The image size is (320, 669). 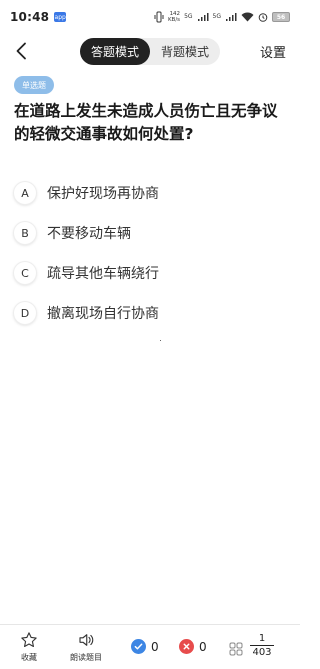 I want to click on battery-indicator: 56, so click(x=281, y=17).